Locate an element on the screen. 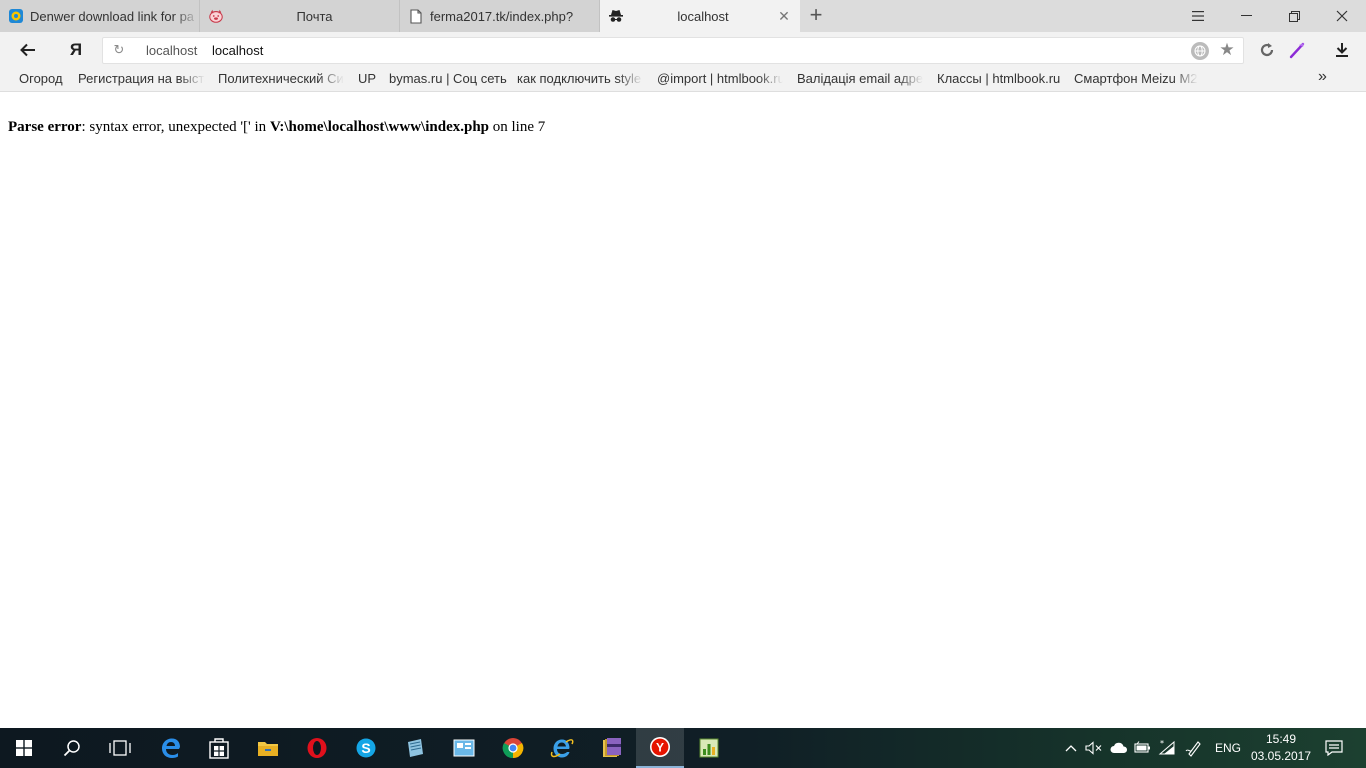  feather-pen-icon is located at coordinates (1298, 50).